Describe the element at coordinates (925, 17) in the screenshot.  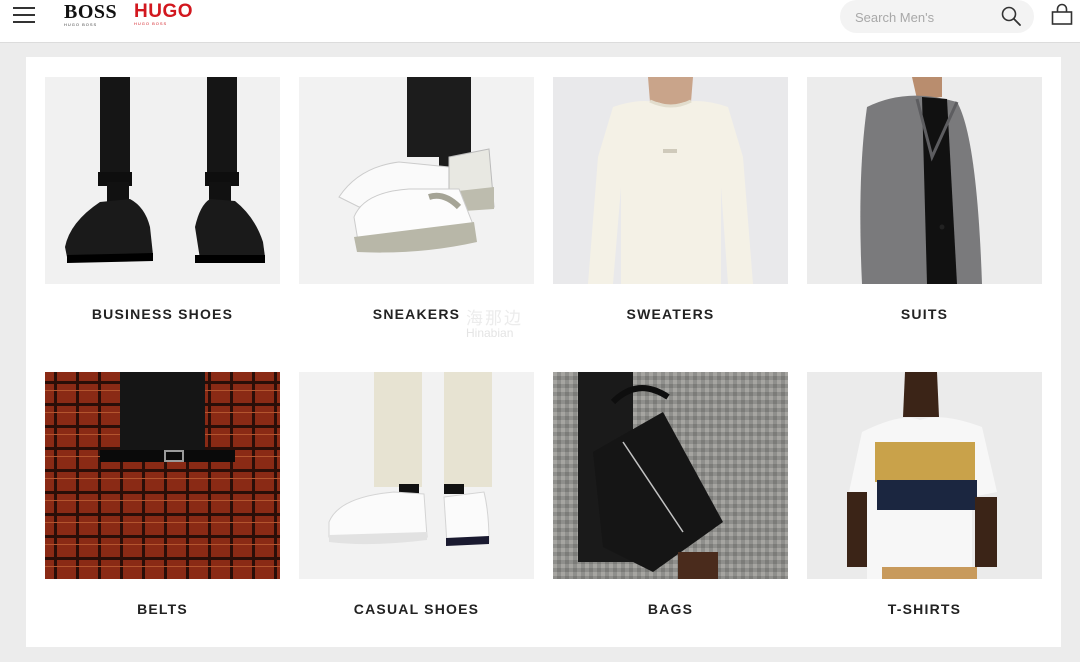
I see `search-input` at that location.